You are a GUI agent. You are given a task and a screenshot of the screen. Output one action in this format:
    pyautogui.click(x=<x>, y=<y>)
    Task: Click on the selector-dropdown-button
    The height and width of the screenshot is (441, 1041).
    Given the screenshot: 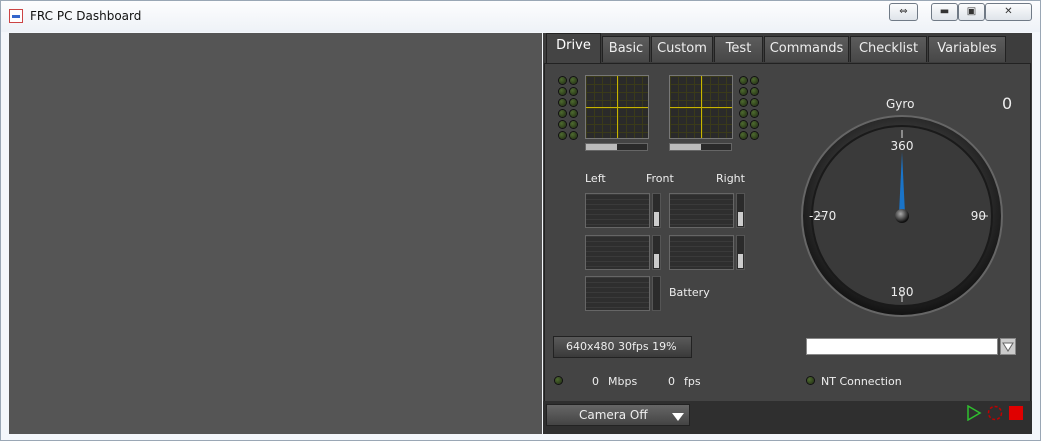 What is the action you would take?
    pyautogui.click(x=1008, y=346)
    